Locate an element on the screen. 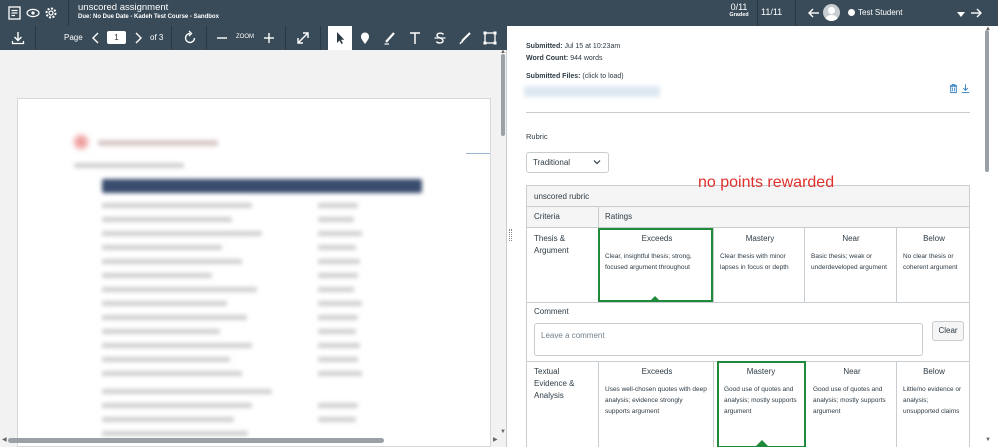  scroll-left-arrow: ◀ is located at coordinates (4, 439).